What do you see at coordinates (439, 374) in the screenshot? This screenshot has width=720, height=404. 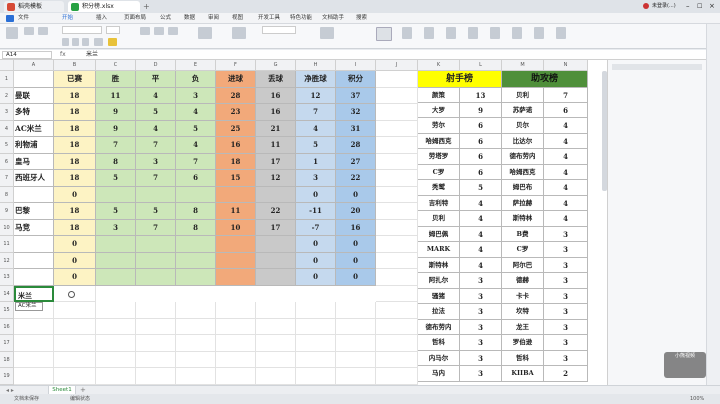 I see `scorer-name: 马内` at bounding box center [439, 374].